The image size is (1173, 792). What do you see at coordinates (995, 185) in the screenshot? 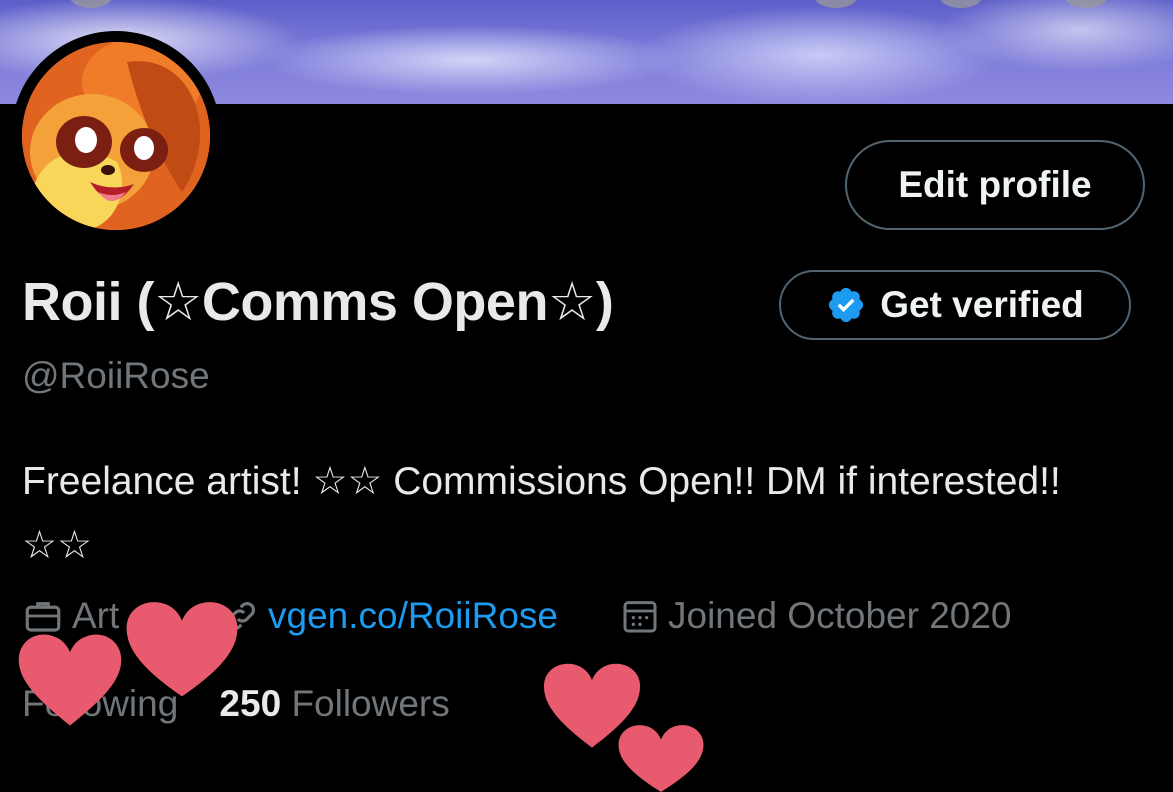
I see `edit-profile-button: Edit profile` at bounding box center [995, 185].